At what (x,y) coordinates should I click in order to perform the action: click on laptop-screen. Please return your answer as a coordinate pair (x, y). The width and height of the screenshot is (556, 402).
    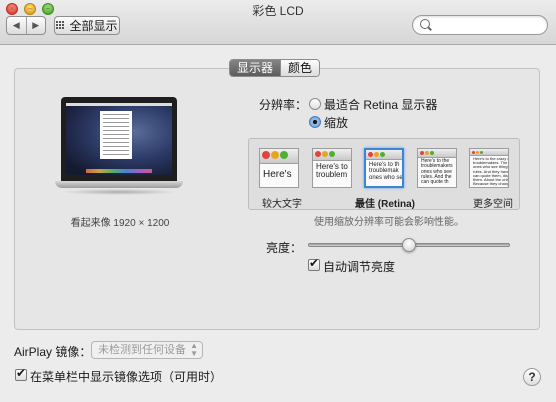
    Looking at the image, I should click on (119, 139).